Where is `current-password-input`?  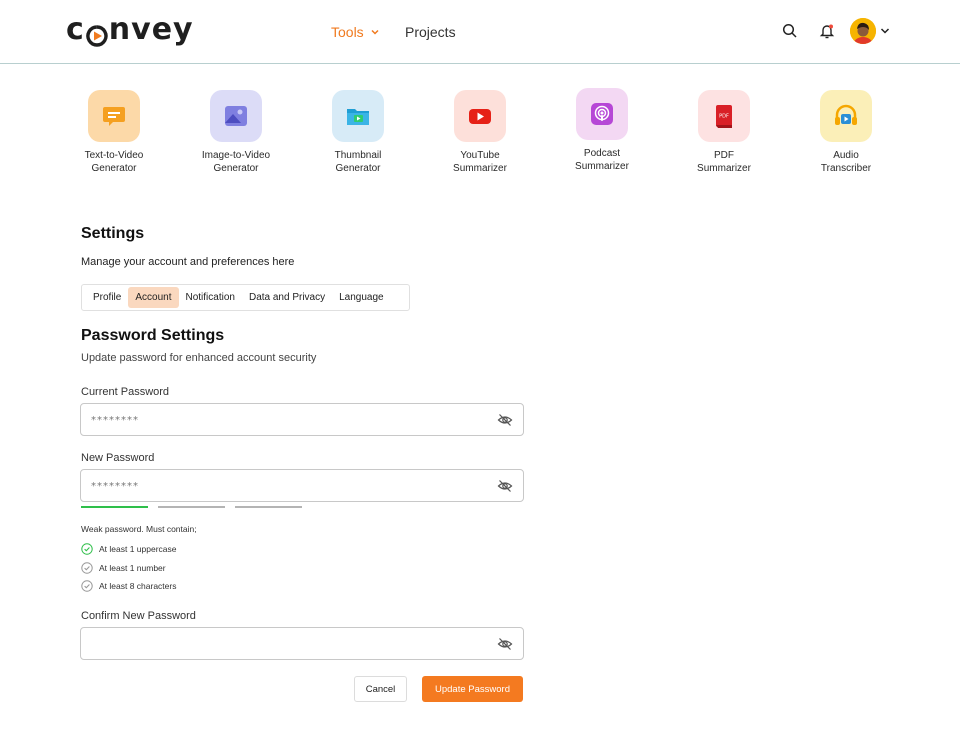 current-password-input is located at coordinates (286, 420).